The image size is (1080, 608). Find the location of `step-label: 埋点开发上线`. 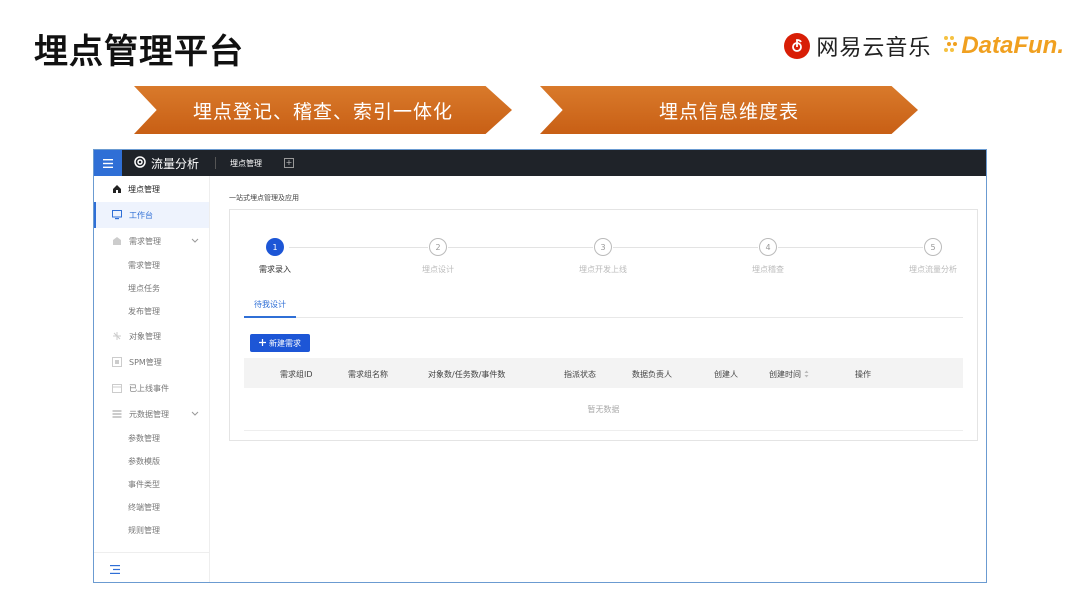

step-label: 埋点开发上线 is located at coordinates (603, 269).